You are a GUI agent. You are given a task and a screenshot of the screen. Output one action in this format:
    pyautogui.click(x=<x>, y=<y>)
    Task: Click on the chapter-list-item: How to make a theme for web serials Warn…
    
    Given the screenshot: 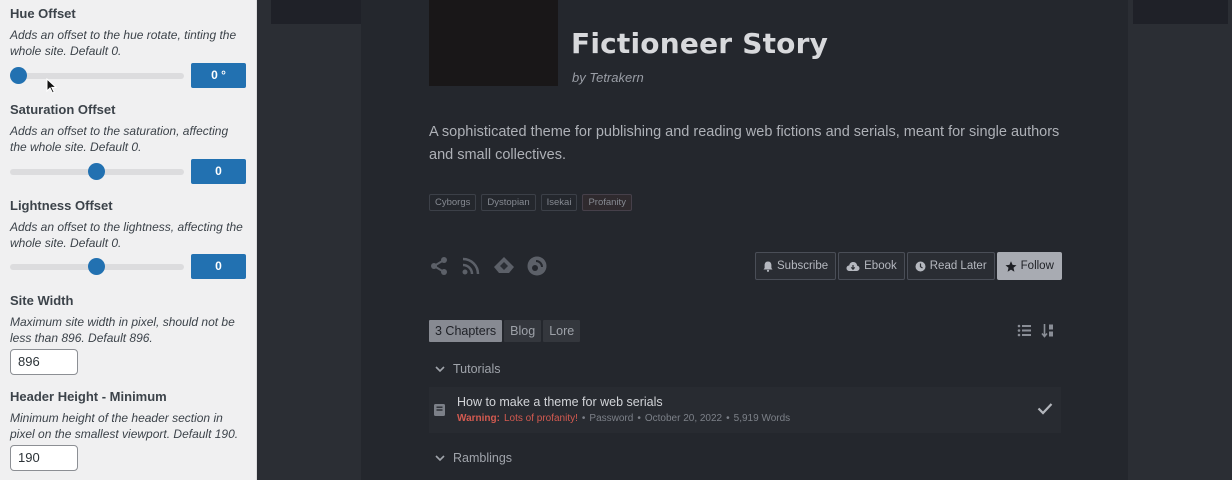 What is the action you would take?
    pyautogui.click(x=745, y=410)
    